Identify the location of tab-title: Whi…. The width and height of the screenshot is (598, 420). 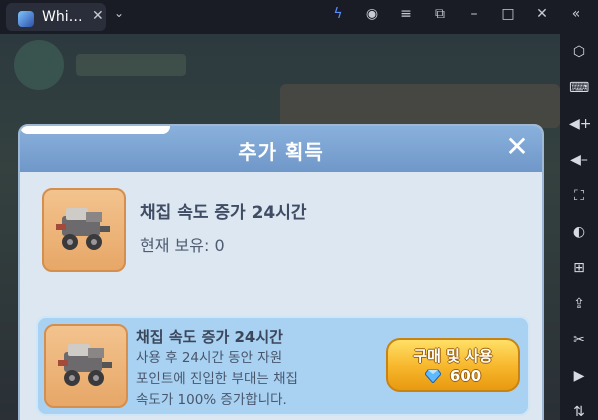
(62, 17).